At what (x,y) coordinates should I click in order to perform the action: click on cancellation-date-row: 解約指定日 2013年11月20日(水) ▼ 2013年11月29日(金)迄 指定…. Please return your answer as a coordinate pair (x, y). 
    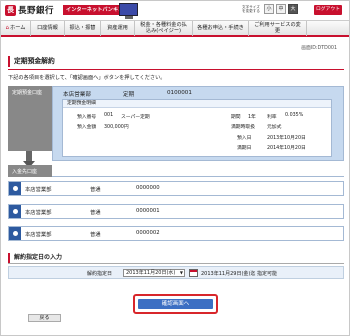
    Looking at the image, I should click on (176, 272).